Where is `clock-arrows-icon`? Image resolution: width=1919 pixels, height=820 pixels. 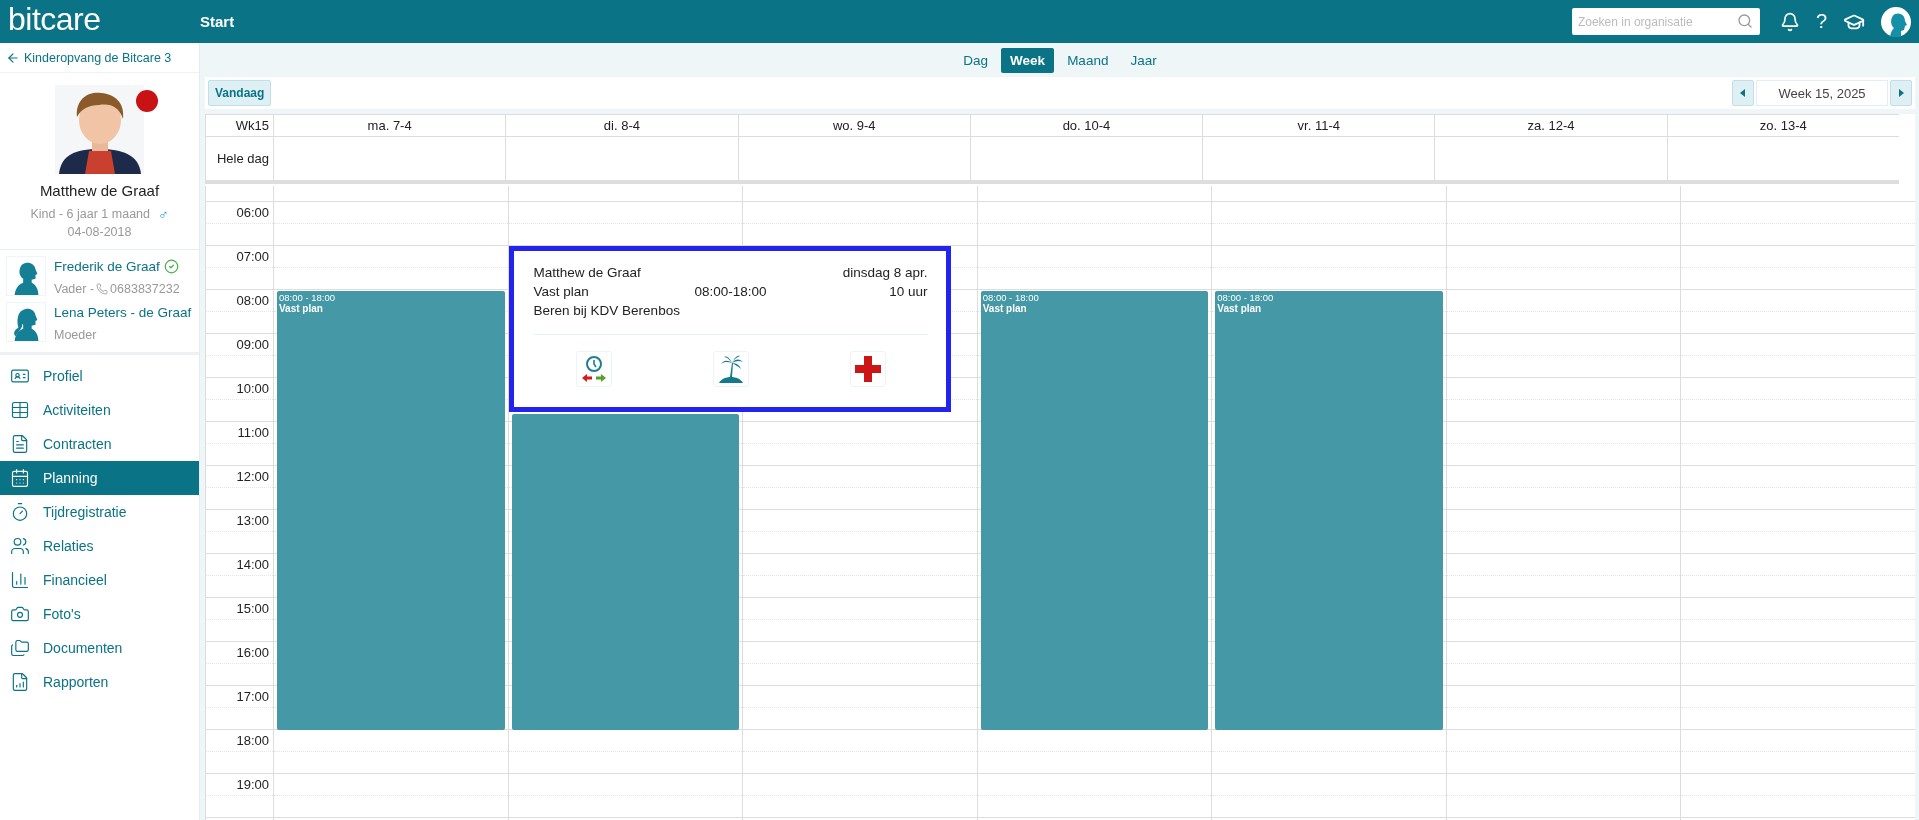
clock-arrows-icon is located at coordinates (593, 369).